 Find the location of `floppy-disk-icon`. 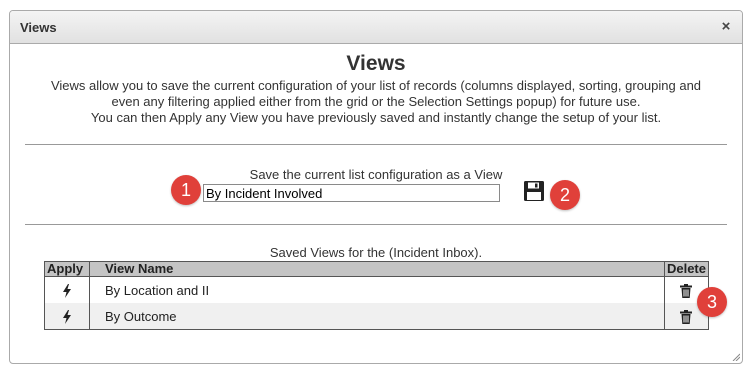

floppy-disk-icon is located at coordinates (534, 191).